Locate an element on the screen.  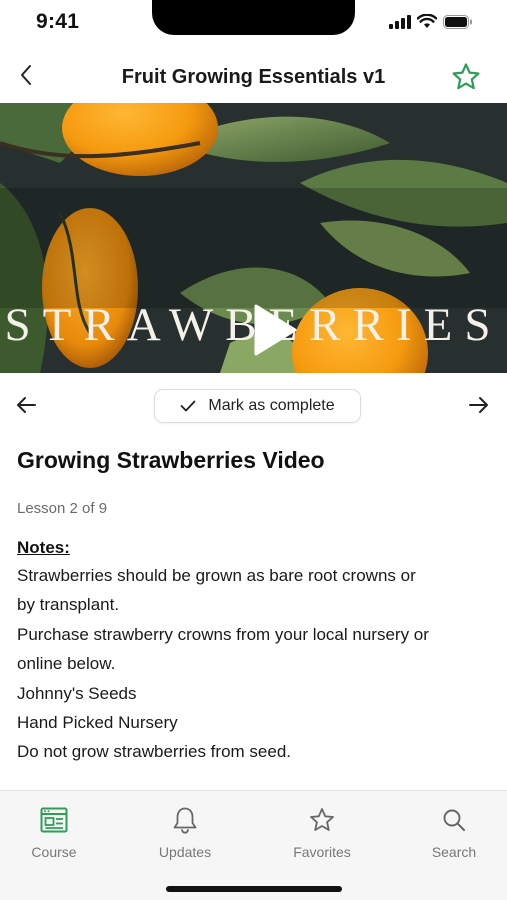
note-line-johnnys-seeds: Johnny's Seeds is located at coordinates (77, 693).